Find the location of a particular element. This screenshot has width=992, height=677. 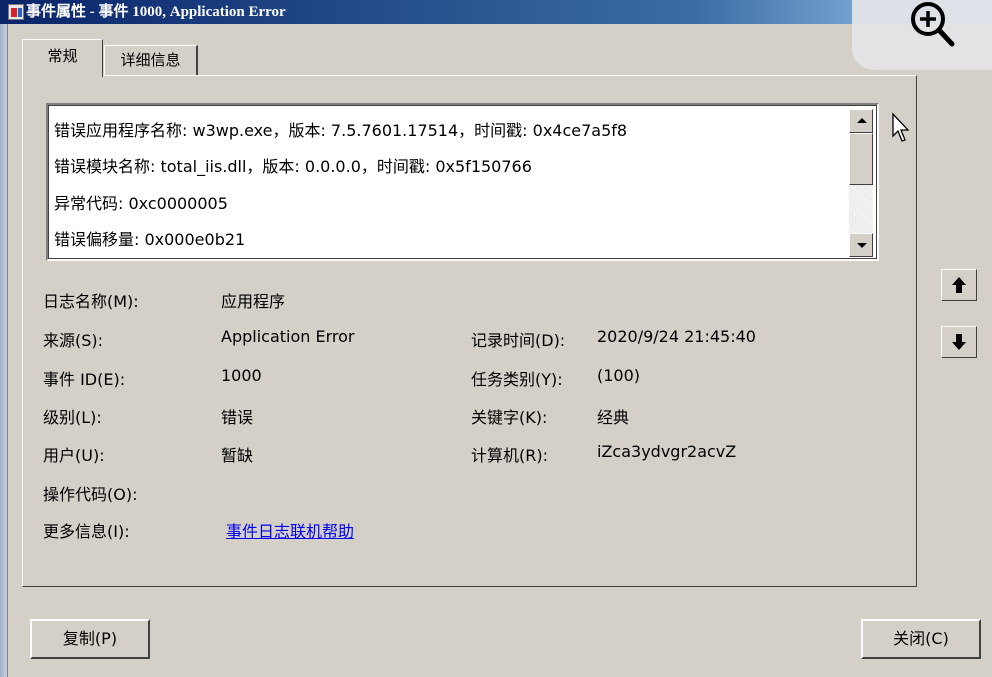

zoom-in-icon is located at coordinates (934, 26).